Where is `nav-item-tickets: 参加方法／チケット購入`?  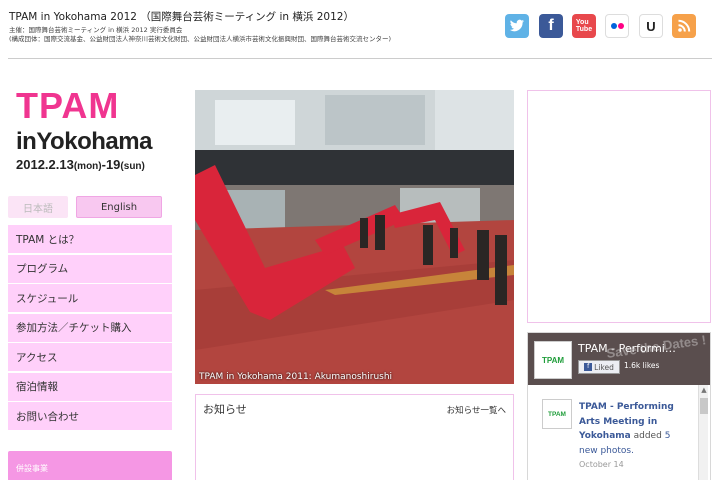
nav-item-tickets: 参加方法／チケット購入 is located at coordinates (90, 328).